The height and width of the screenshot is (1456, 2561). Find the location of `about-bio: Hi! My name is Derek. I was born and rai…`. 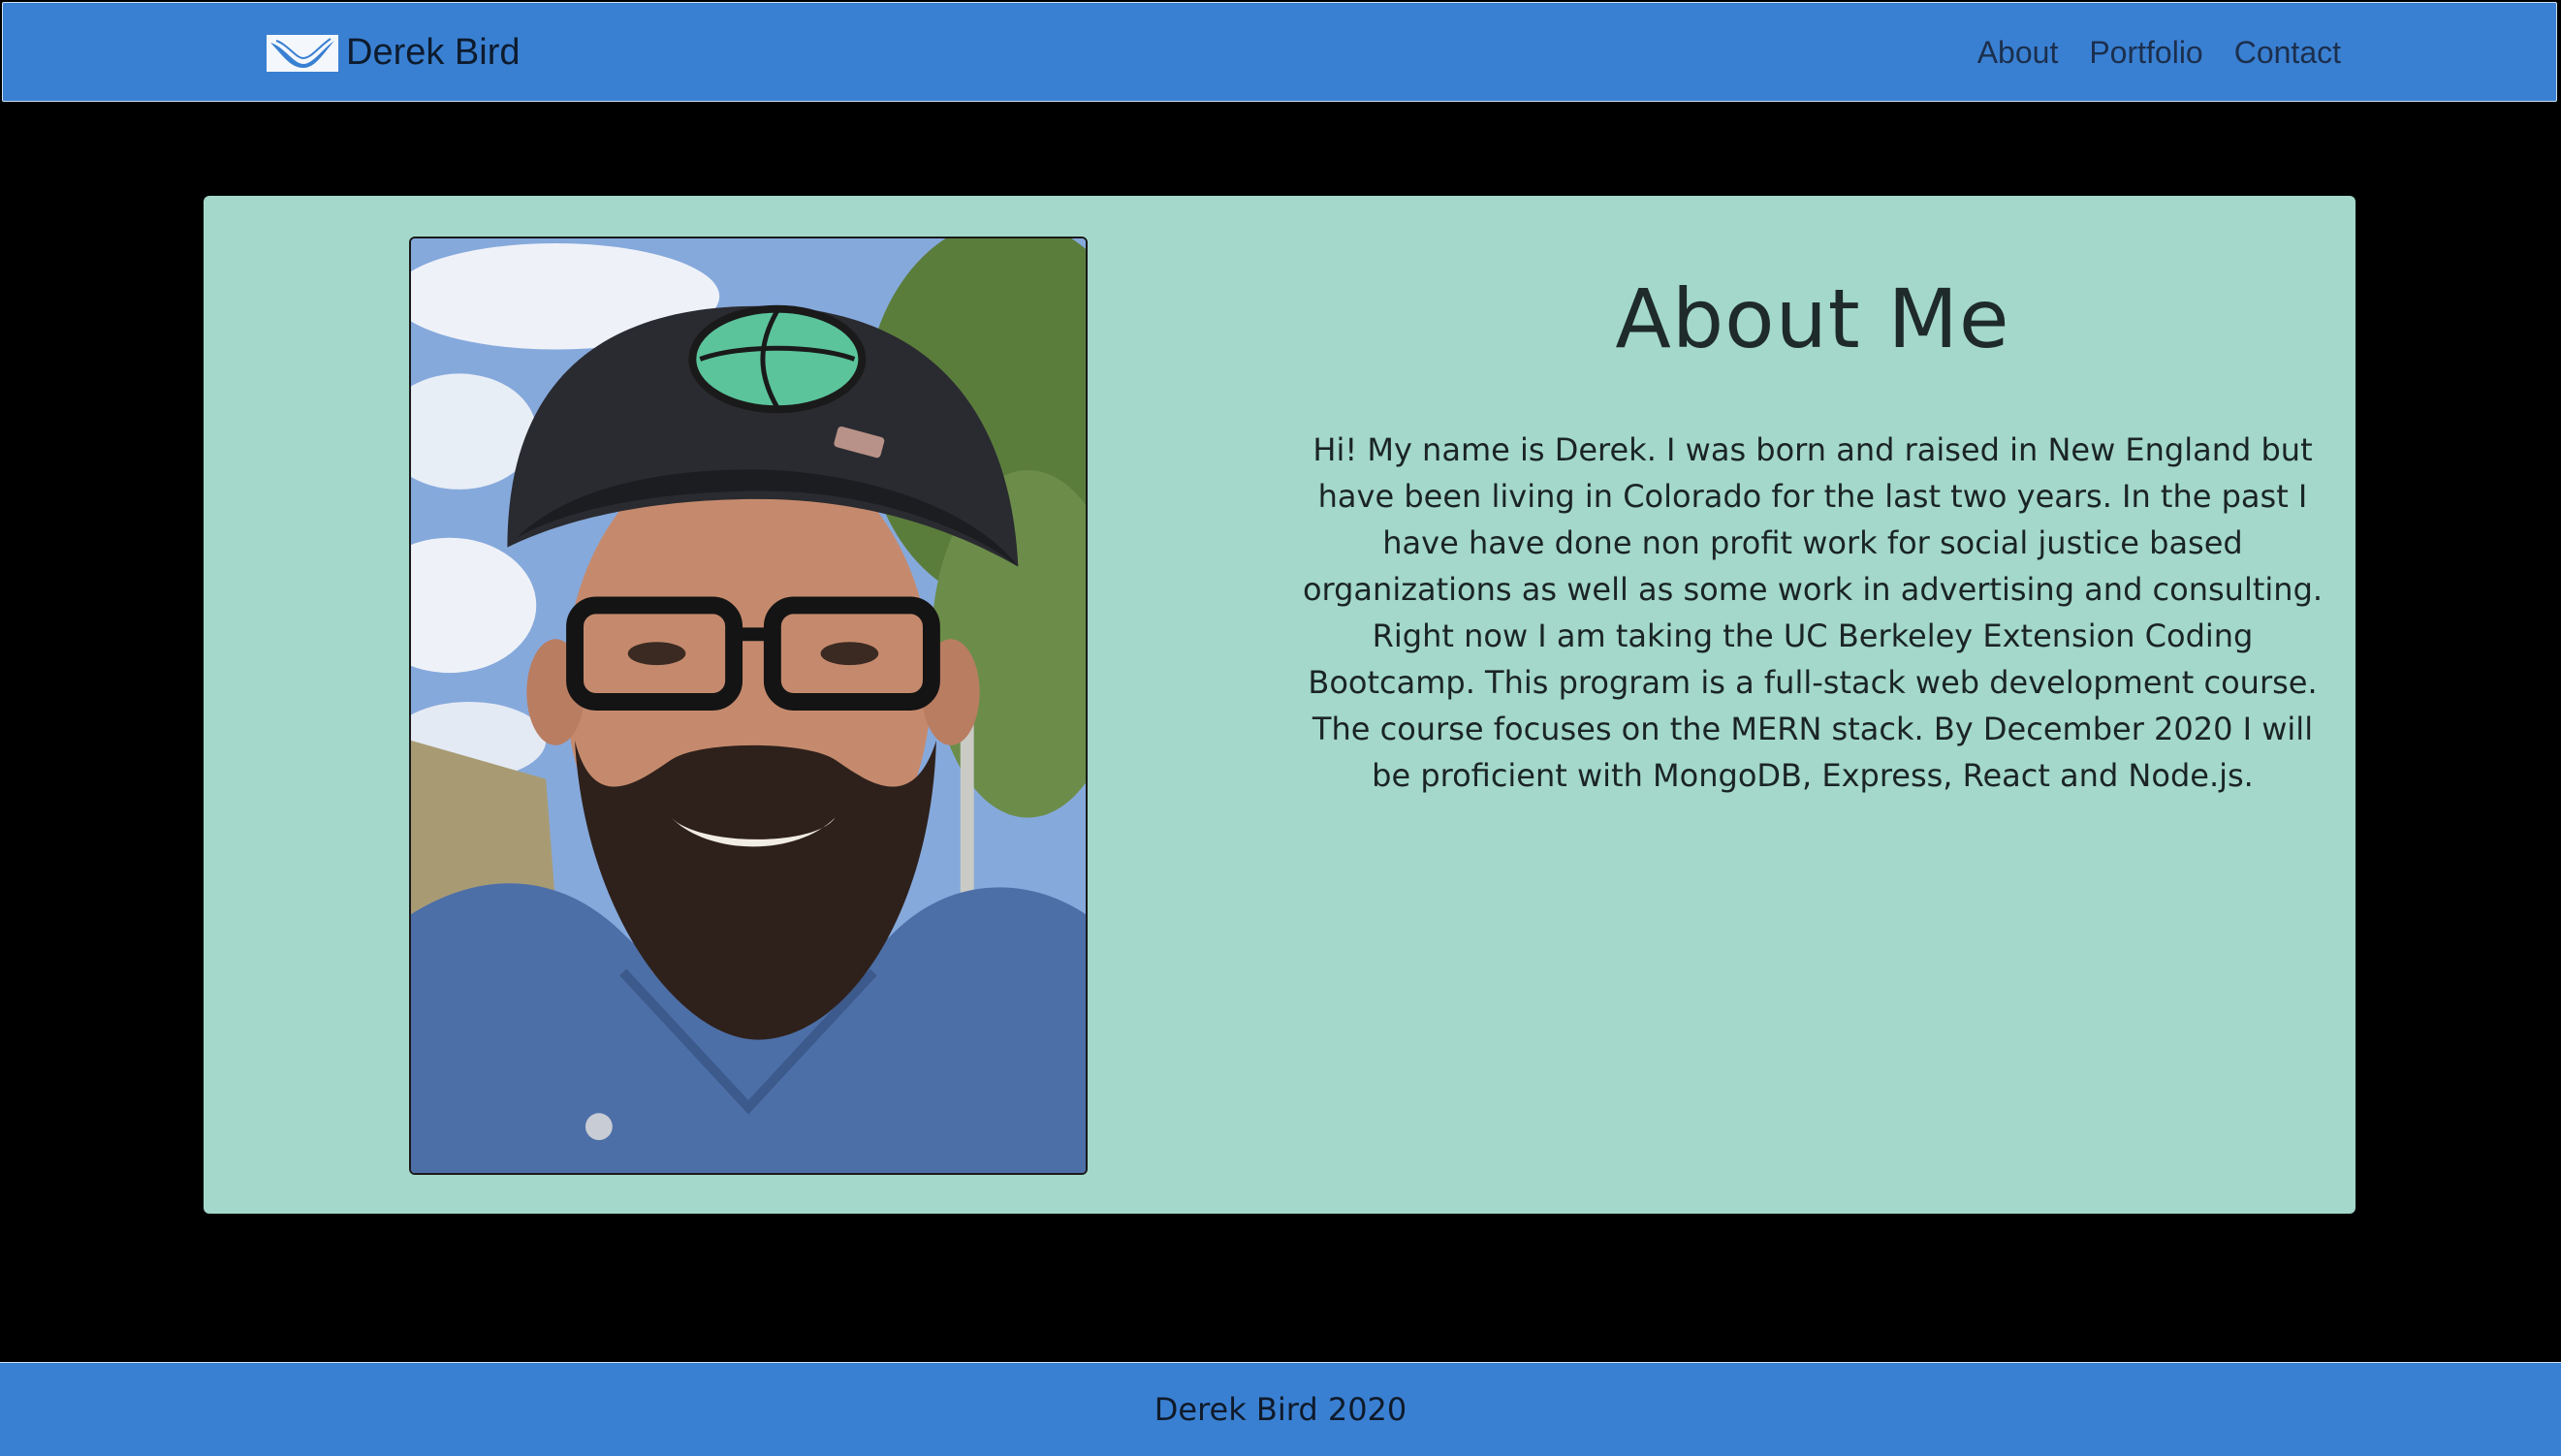

about-bio: Hi! My name is Derek. I was born and rai… is located at coordinates (1813, 613).